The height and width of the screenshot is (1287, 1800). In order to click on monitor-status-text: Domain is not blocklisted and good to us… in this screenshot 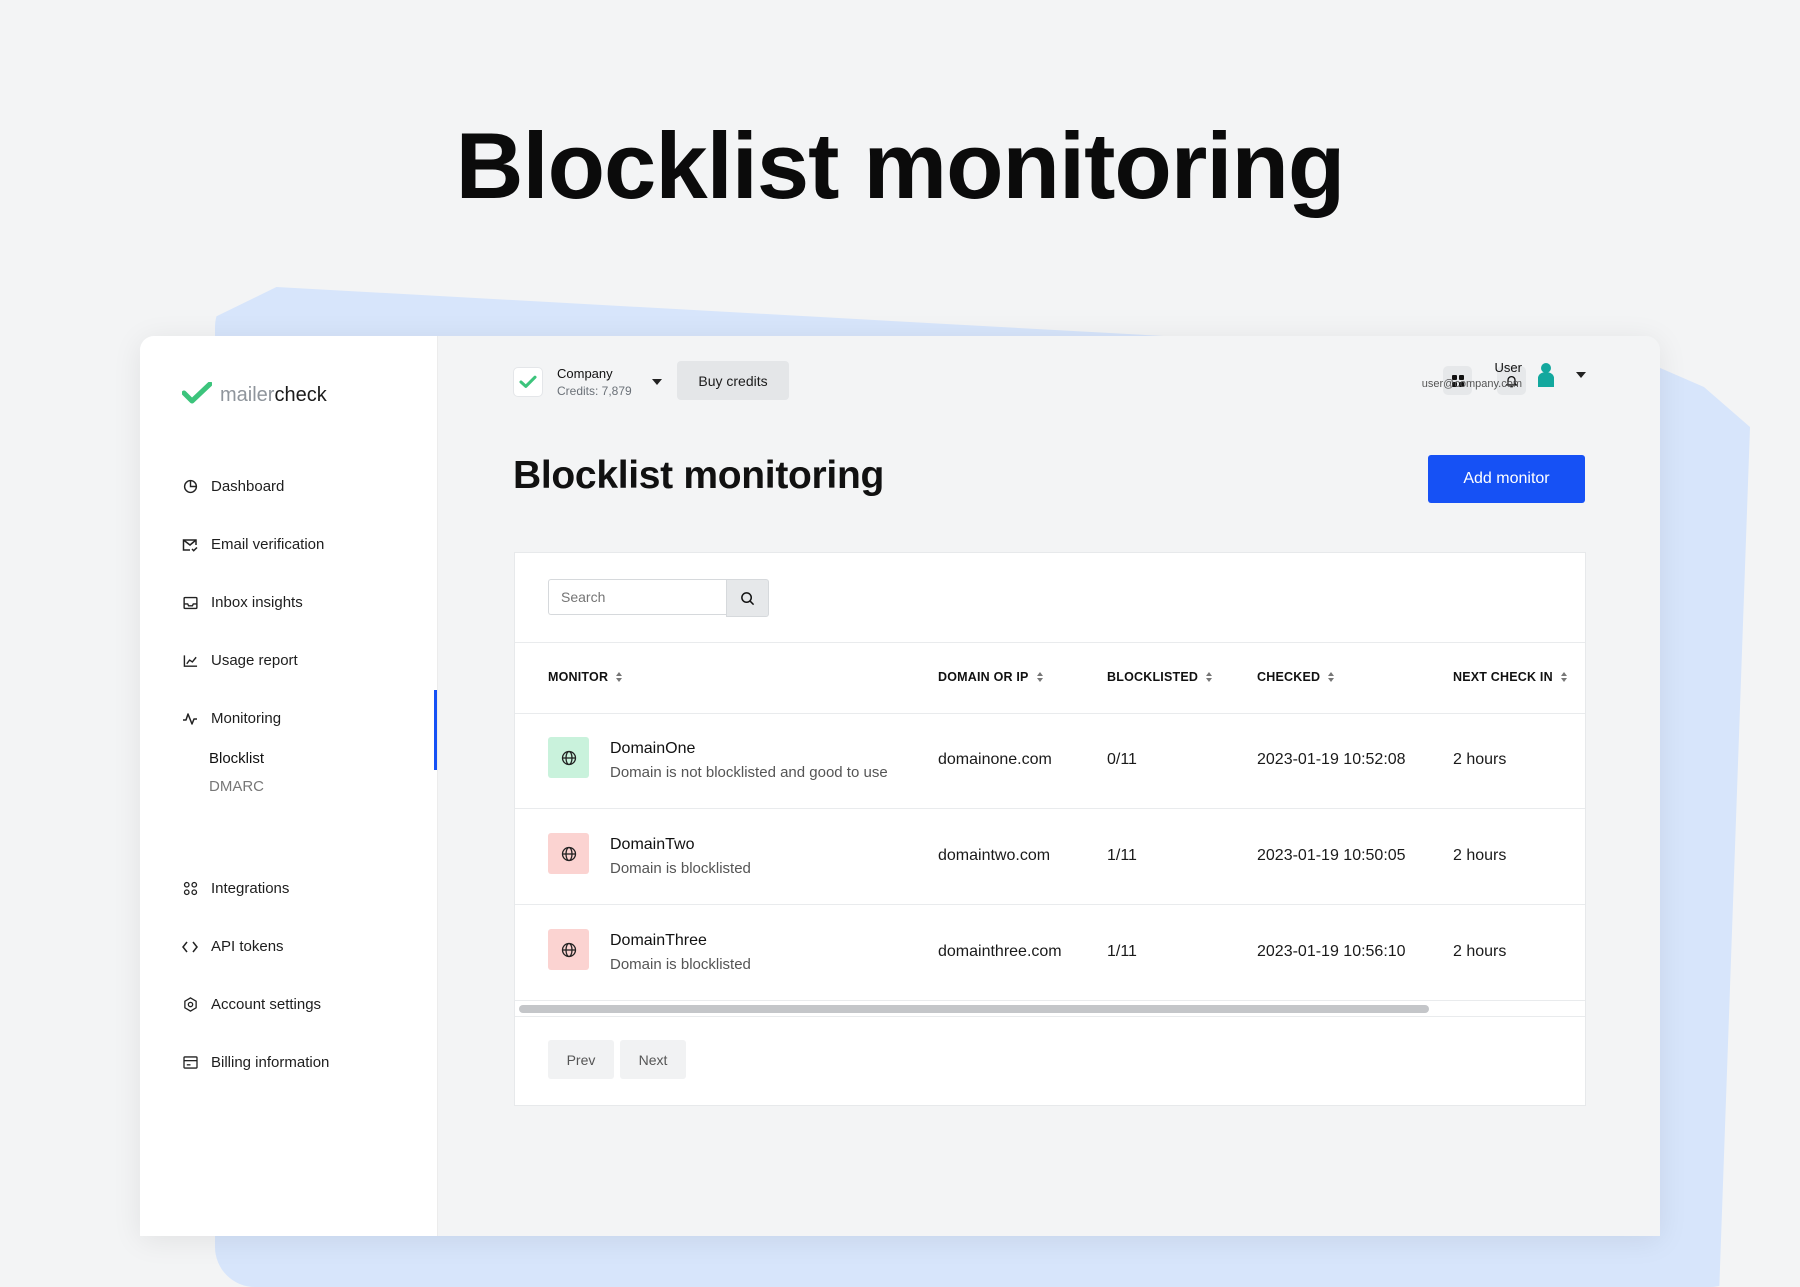, I will do `click(749, 772)`.